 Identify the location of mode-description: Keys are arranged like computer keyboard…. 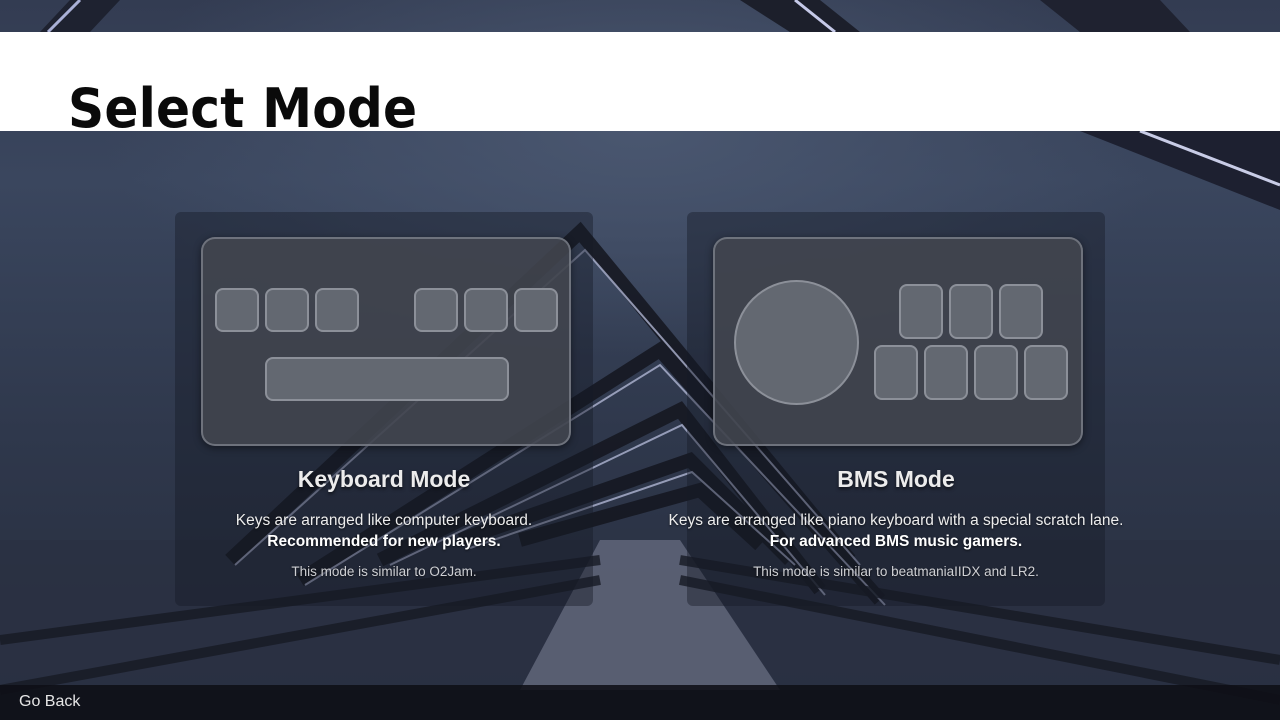
(384, 531).